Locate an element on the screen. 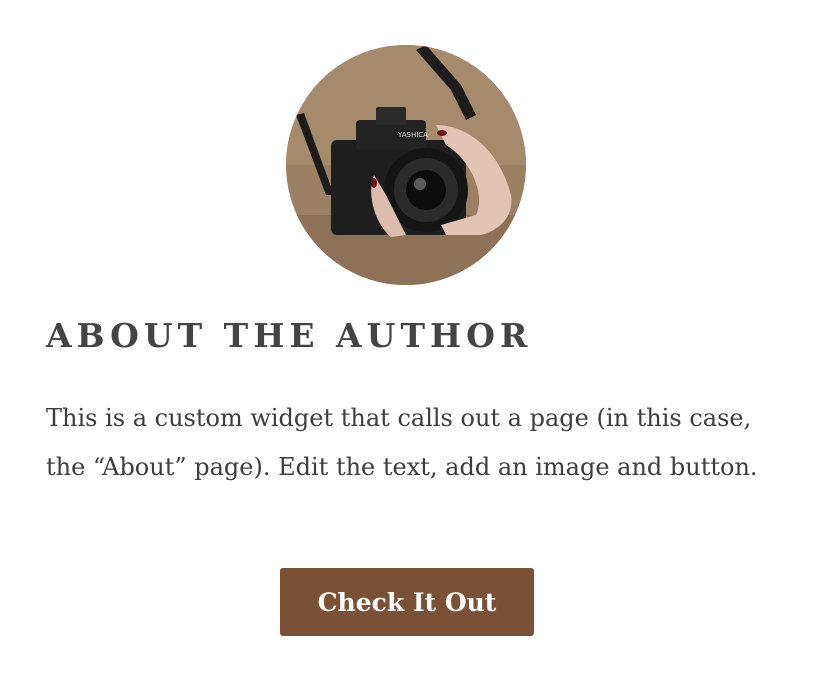 This screenshot has width=816, height=676. check-it-out-button: Check It Out is located at coordinates (407, 602).